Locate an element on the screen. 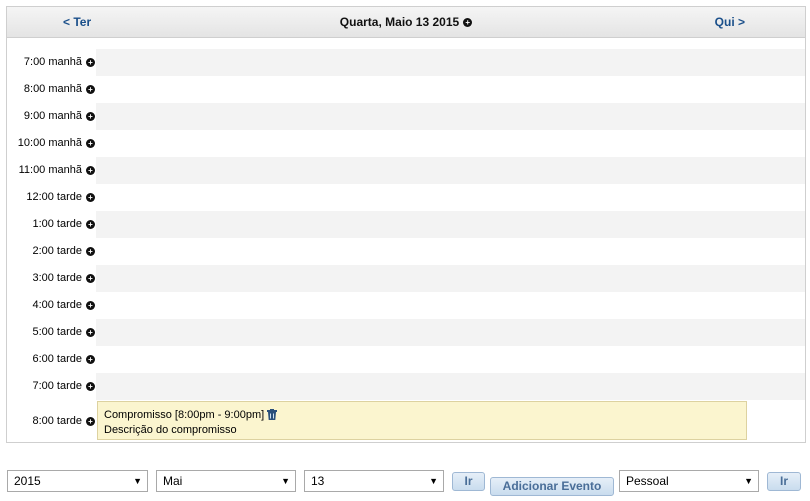 This screenshot has width=810, height=501. time-label: 4:00 tarde + is located at coordinates (51, 305).